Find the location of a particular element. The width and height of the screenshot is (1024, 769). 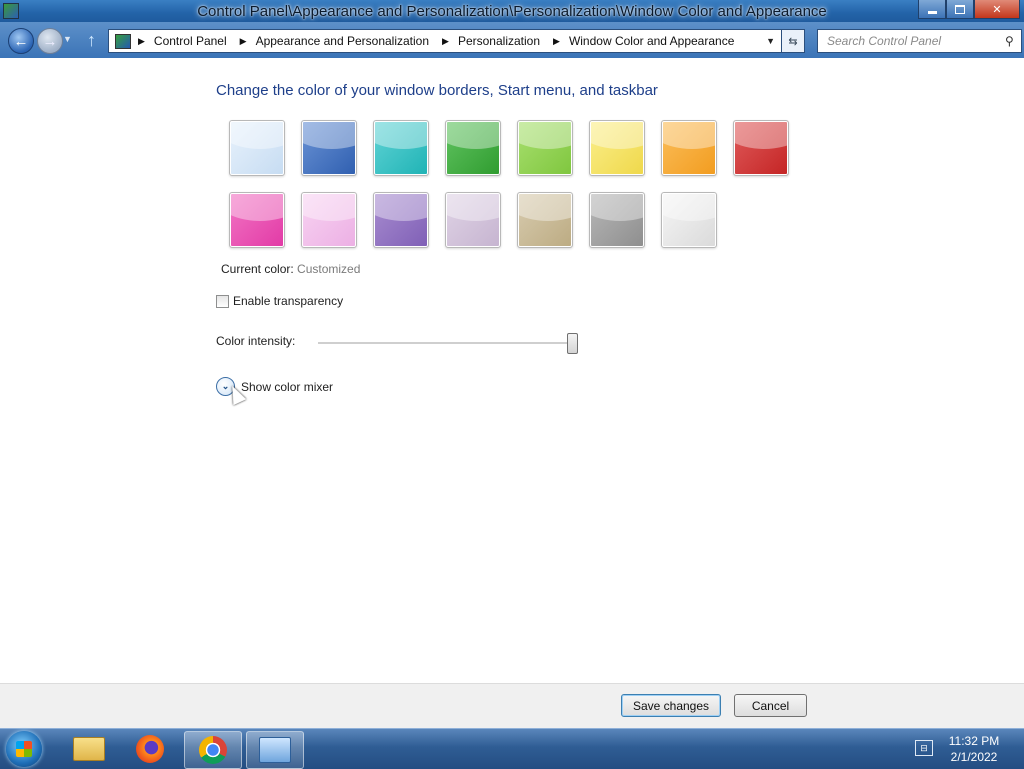

enable-transparency-checkbox: Enable transparency is located at coordinates (279, 301).